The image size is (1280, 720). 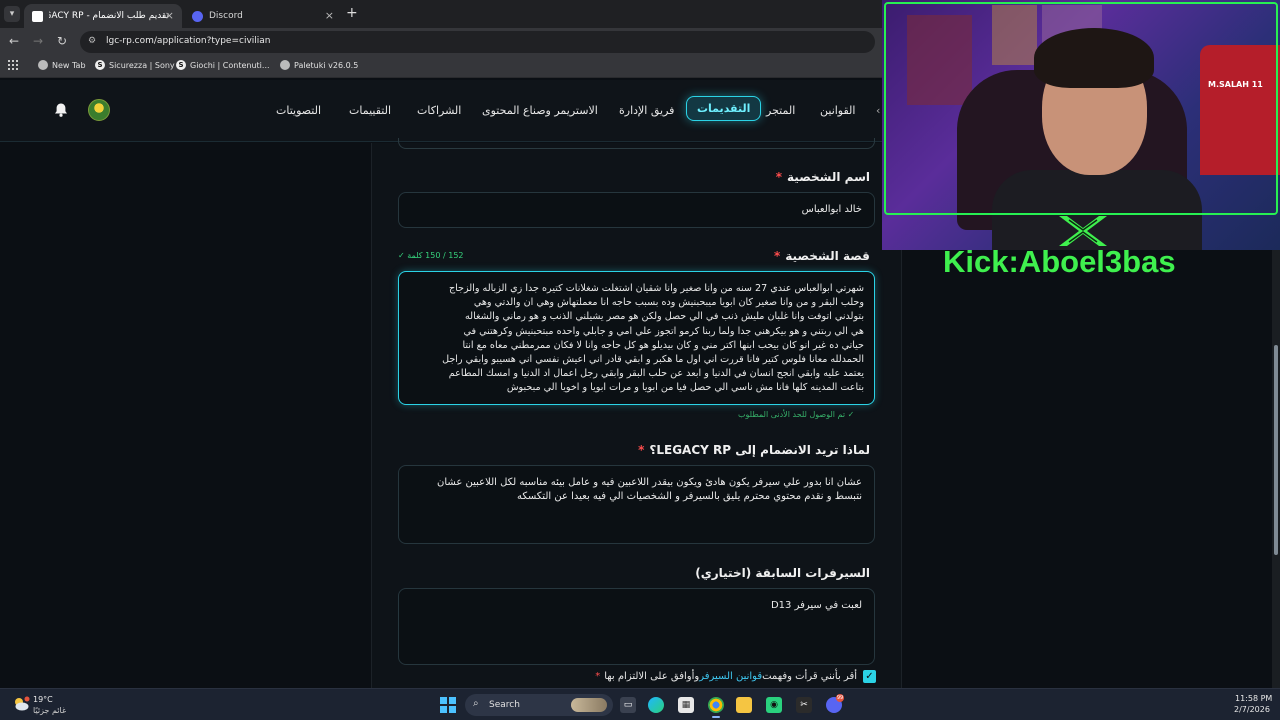 I want to click on nav-applications: التقديمات, so click(x=724, y=108).